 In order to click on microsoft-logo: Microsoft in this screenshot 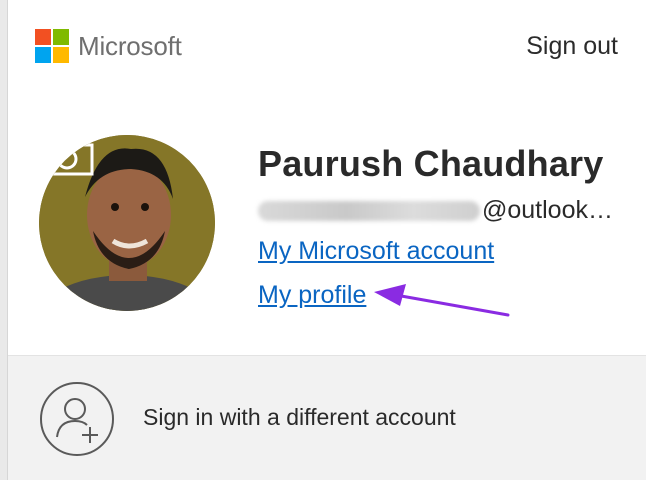, I will do `click(108, 46)`.